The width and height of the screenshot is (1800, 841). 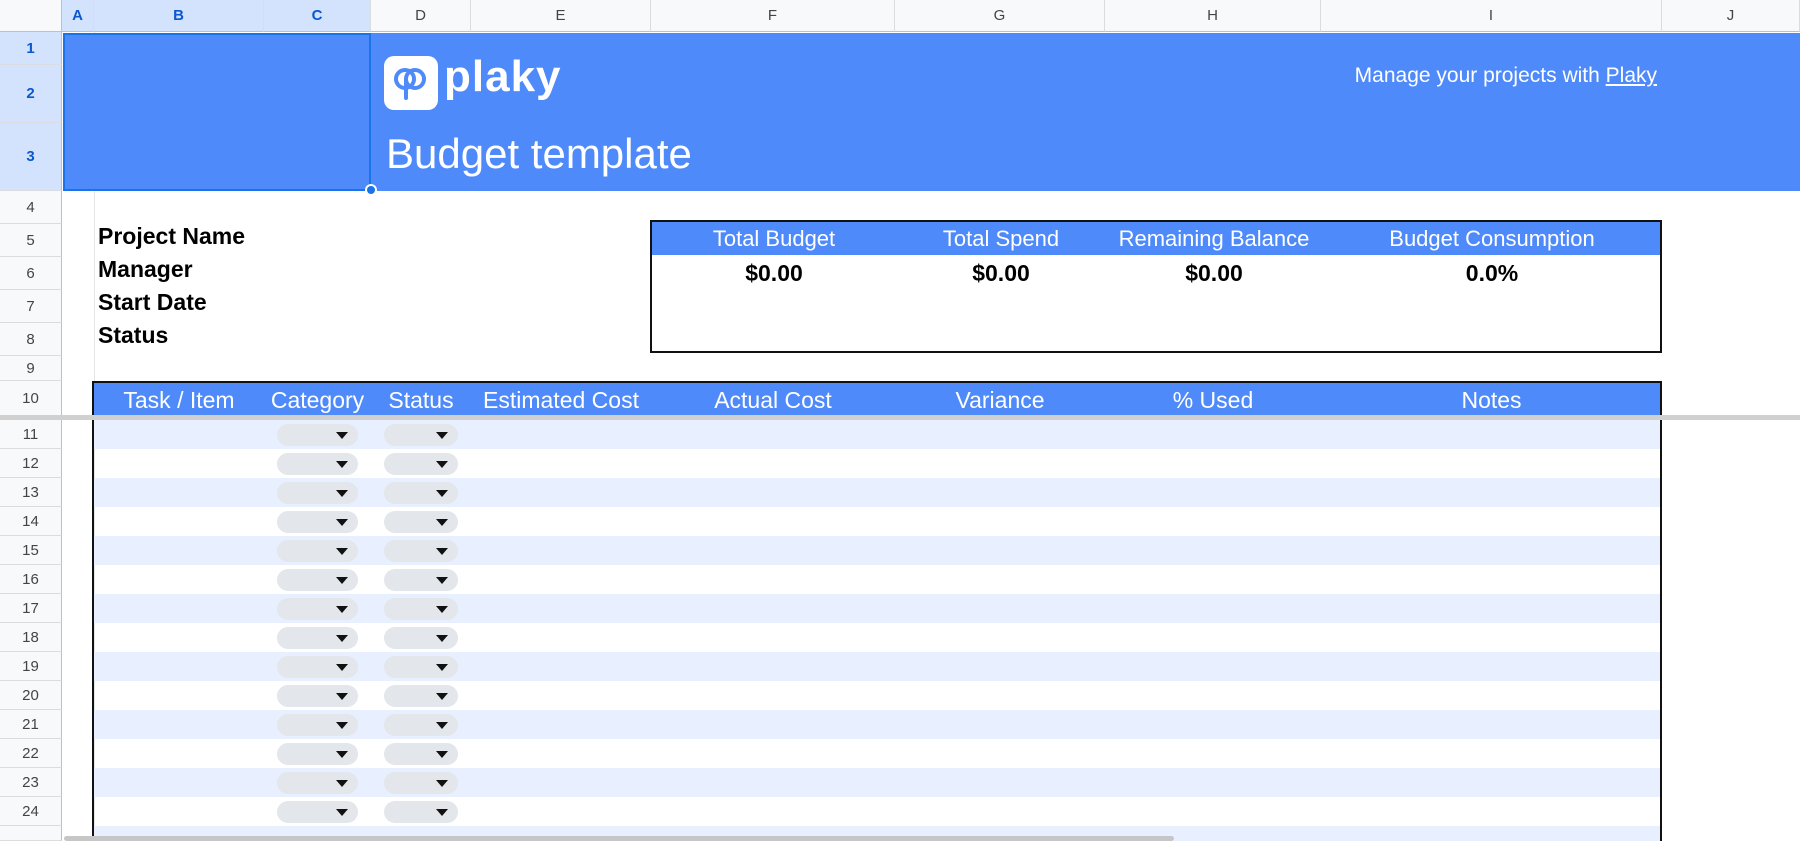 What do you see at coordinates (1000, 16) in the screenshot?
I see `column-header-g: G` at bounding box center [1000, 16].